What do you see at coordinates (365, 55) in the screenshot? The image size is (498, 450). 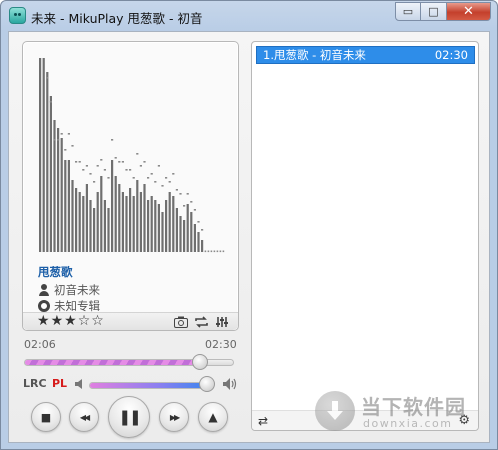 I see `playlist-item: 1.甩葱歌 - 初音未来 02:30` at bounding box center [365, 55].